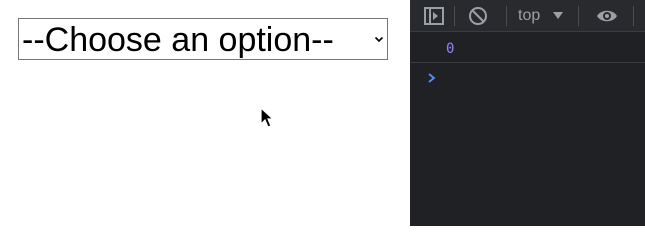 Image resolution: width=645 pixels, height=240 pixels. I want to click on dropdown-arrow-icon, so click(558, 15).